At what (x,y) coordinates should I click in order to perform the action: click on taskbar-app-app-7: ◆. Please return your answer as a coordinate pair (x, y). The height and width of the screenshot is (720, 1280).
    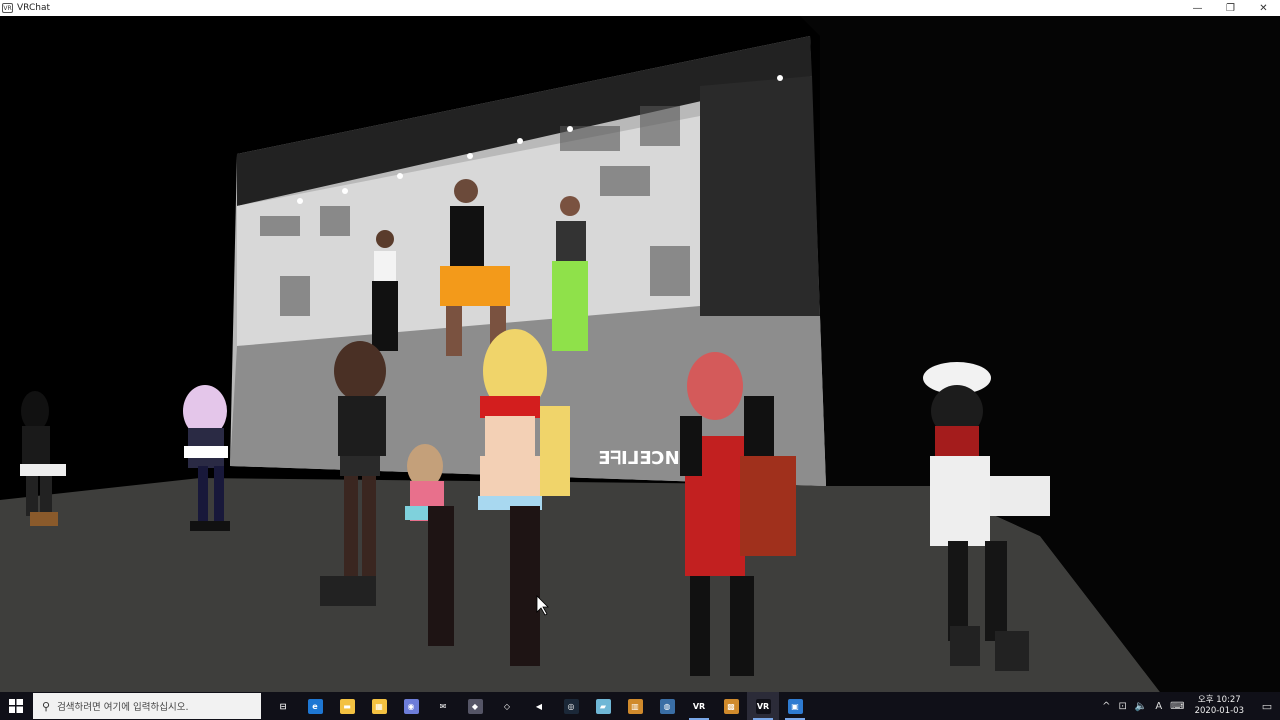
    Looking at the image, I should click on (475, 706).